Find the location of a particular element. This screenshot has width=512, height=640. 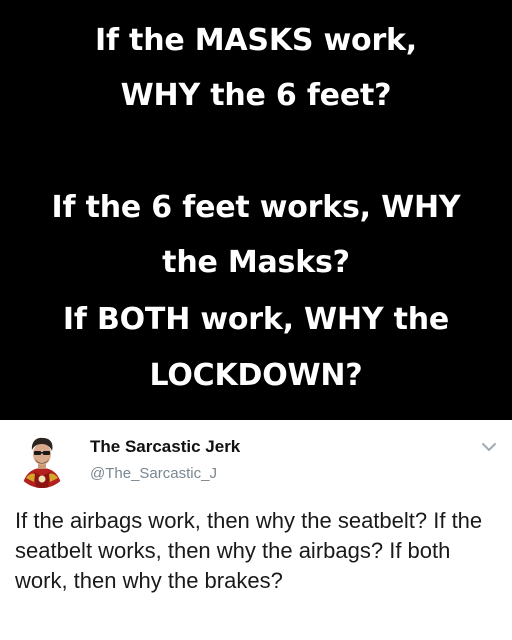

meme-text-line: If BOTH work, WHY the is located at coordinates (256, 319).